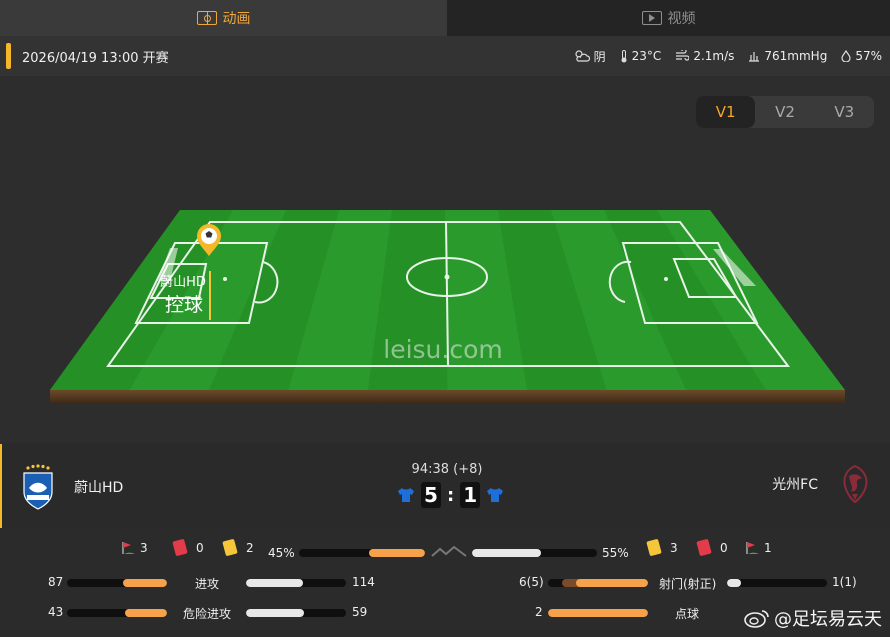 This screenshot has height=637, width=890. What do you see at coordinates (795, 485) in the screenshot?
I see `away-team-name: 光州FC` at bounding box center [795, 485].